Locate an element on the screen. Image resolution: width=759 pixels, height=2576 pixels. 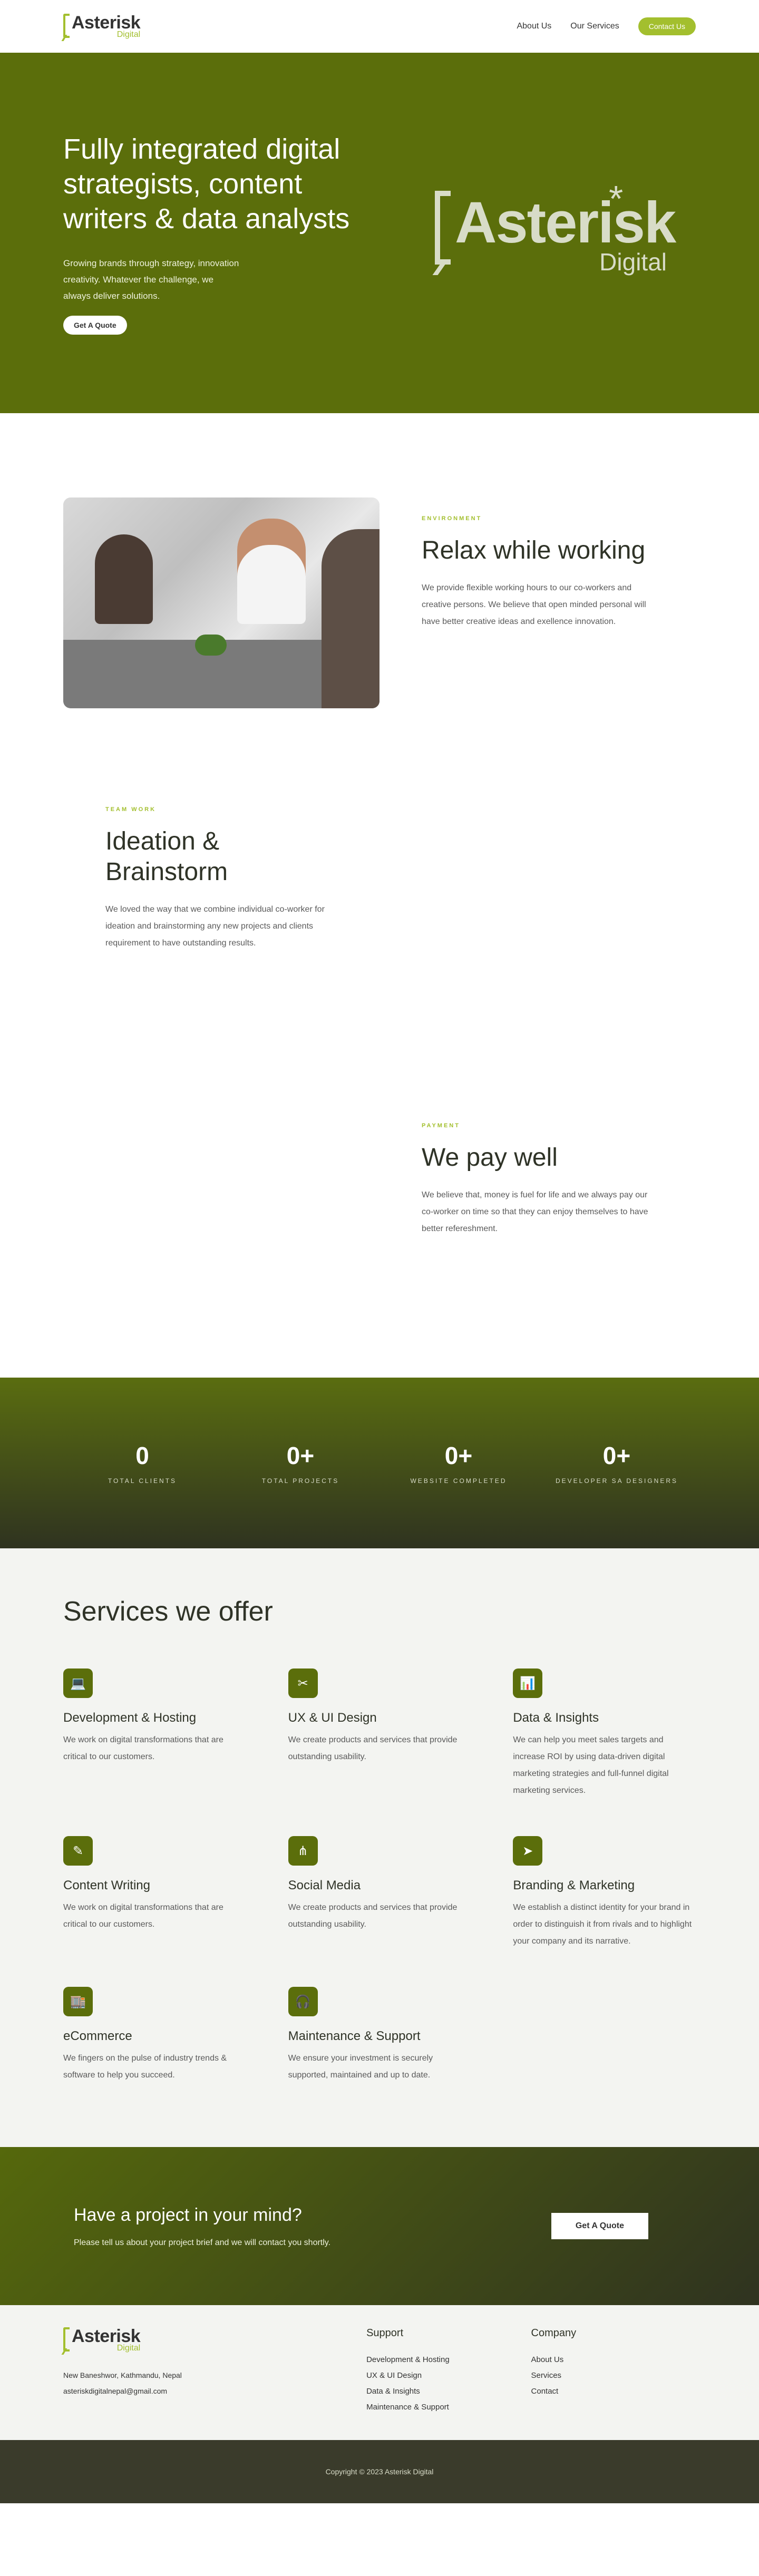
service-title: Data & Insights is located at coordinates (556, 1718).